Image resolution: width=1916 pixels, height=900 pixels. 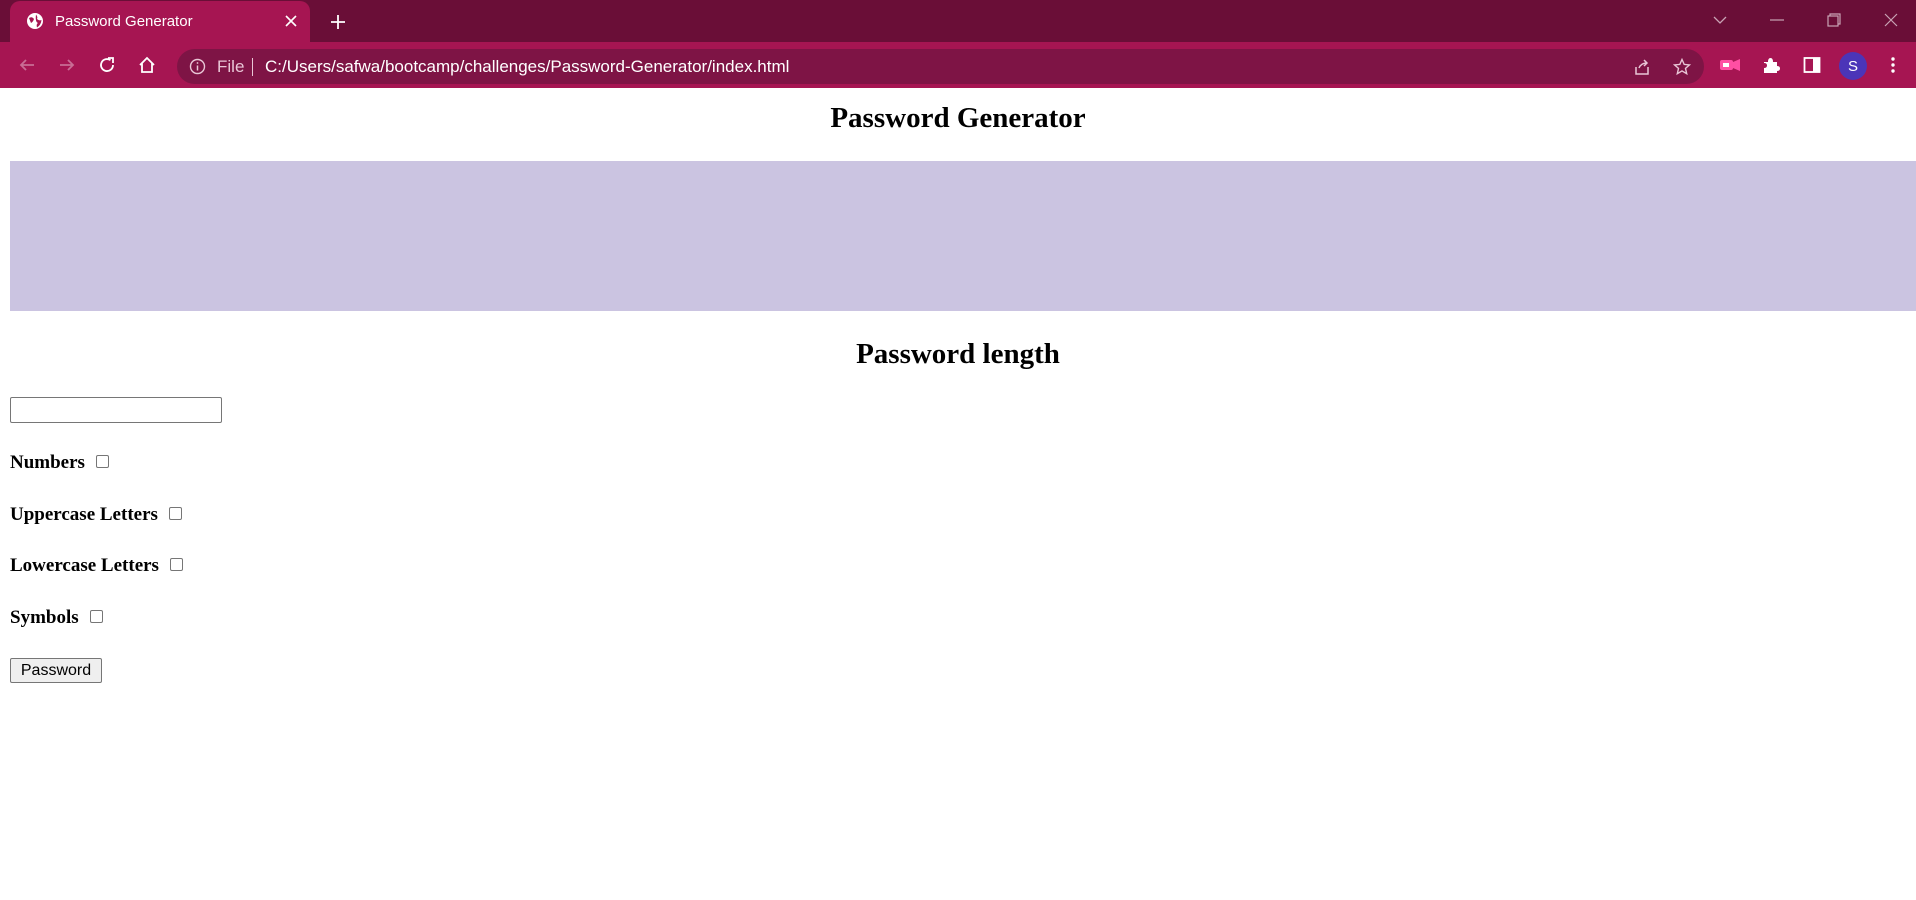 What do you see at coordinates (47, 462) in the screenshot?
I see `option-label: Numbers` at bounding box center [47, 462].